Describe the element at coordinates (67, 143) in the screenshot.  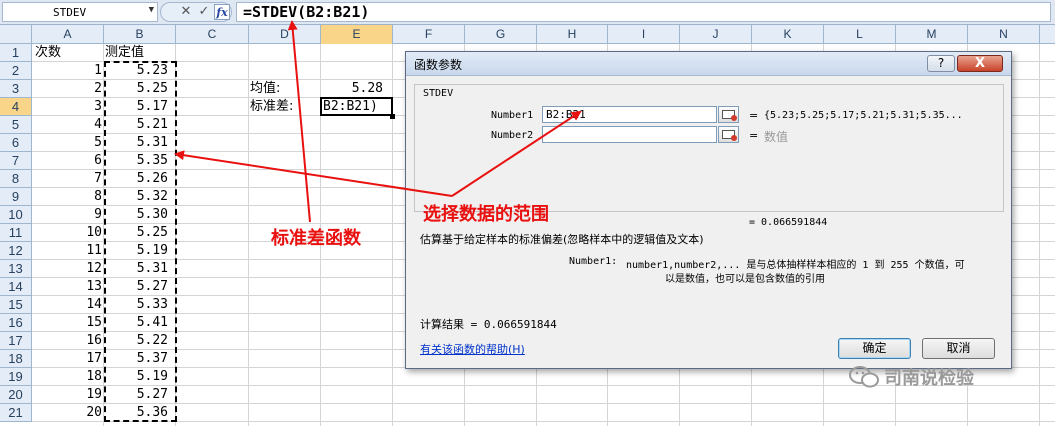
I see `cell-a6: 5` at that location.